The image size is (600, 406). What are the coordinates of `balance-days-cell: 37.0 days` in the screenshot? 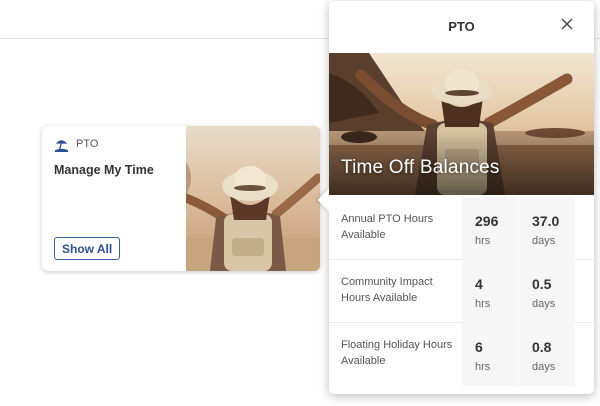 It's located at (547, 228).